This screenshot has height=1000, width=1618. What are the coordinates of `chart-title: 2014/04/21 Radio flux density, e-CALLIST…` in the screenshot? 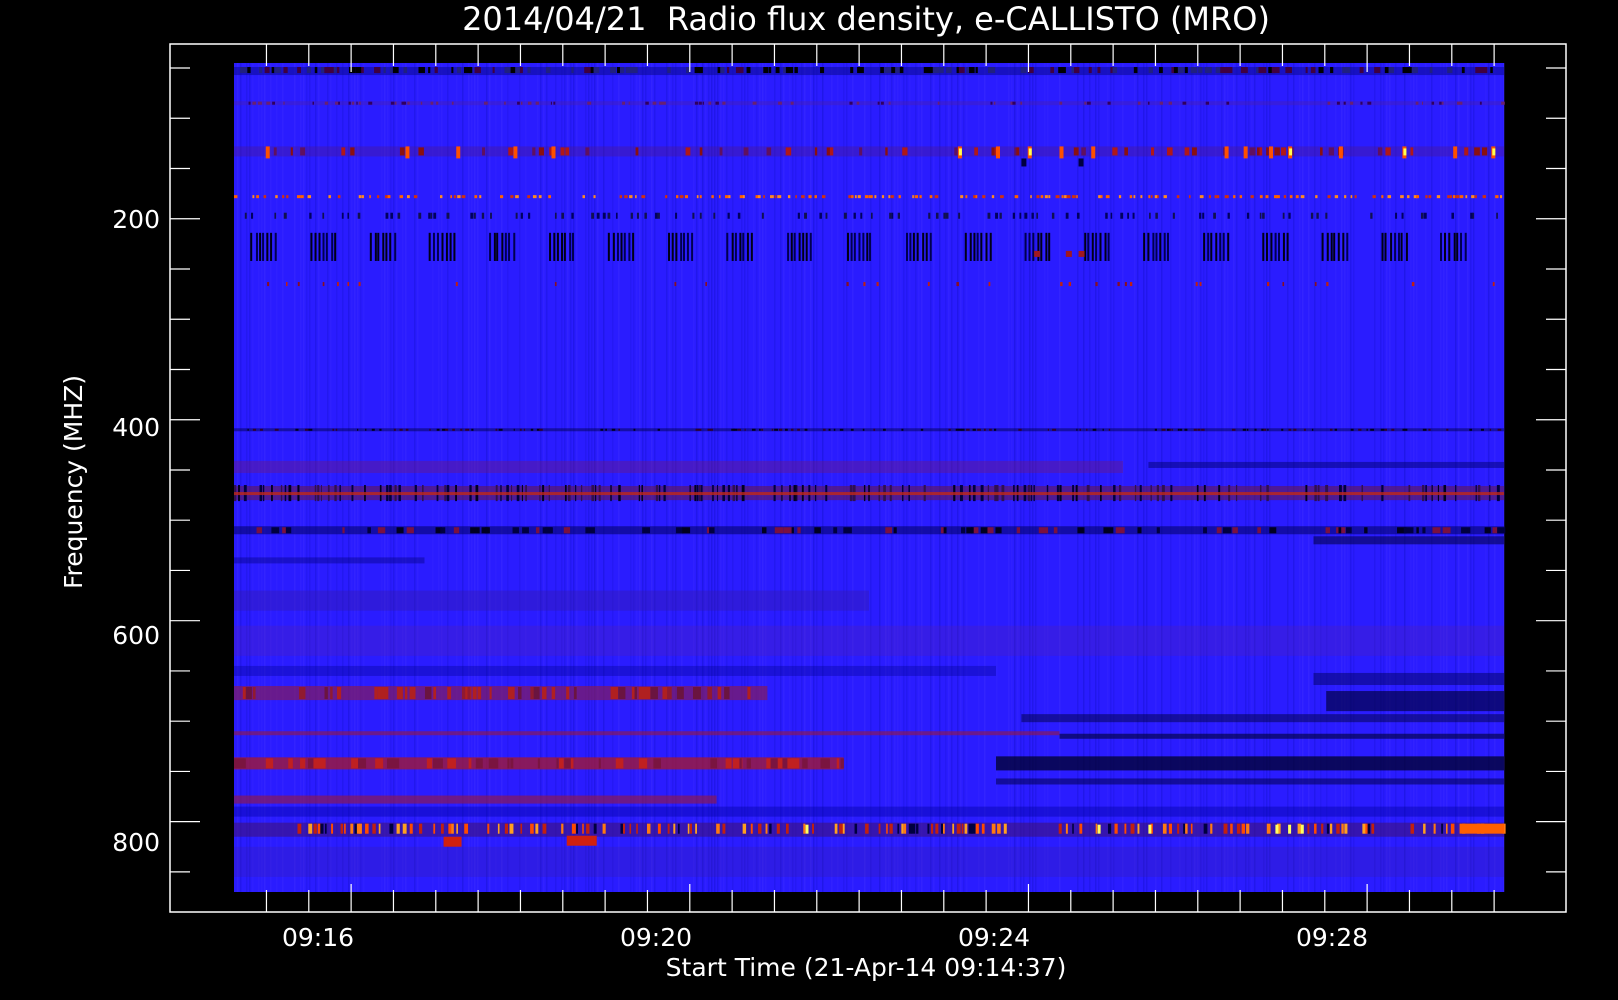 It's located at (866, 19).